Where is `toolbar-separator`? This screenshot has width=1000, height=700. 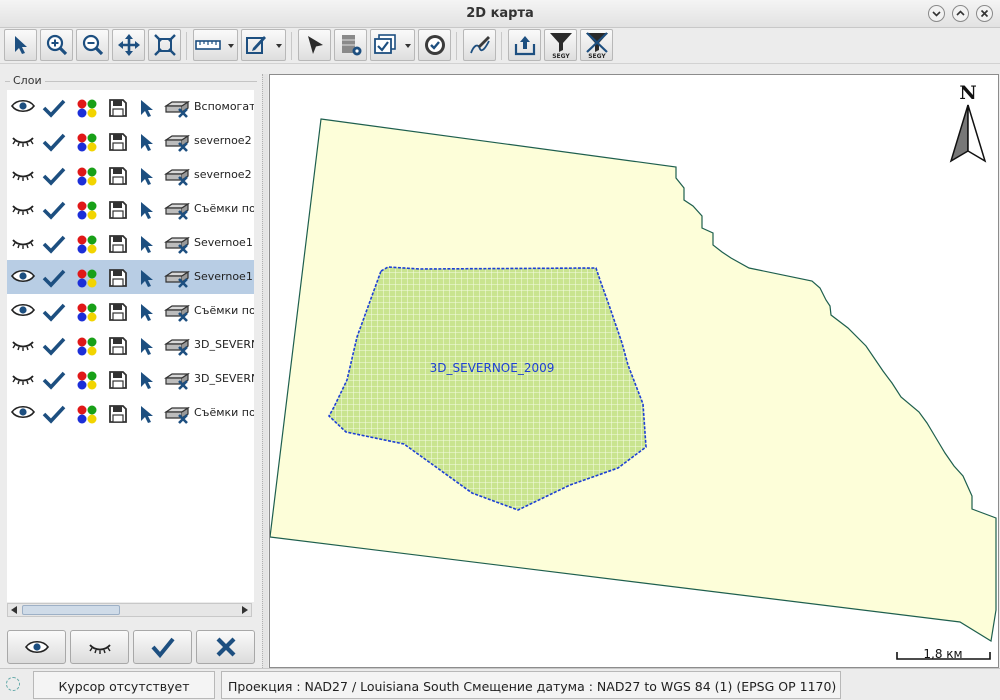 toolbar-separator is located at coordinates (501, 46).